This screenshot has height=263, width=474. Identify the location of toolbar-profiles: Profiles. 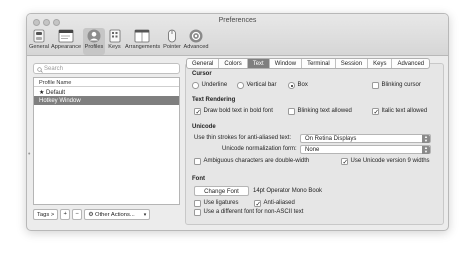
(94, 41).